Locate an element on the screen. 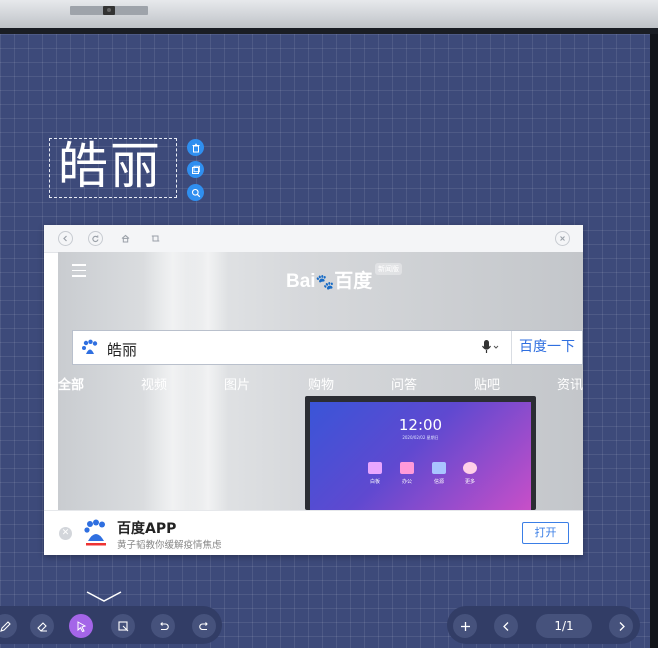 The image size is (658, 648). tab-shopping: 购物 is located at coordinates (321, 383).